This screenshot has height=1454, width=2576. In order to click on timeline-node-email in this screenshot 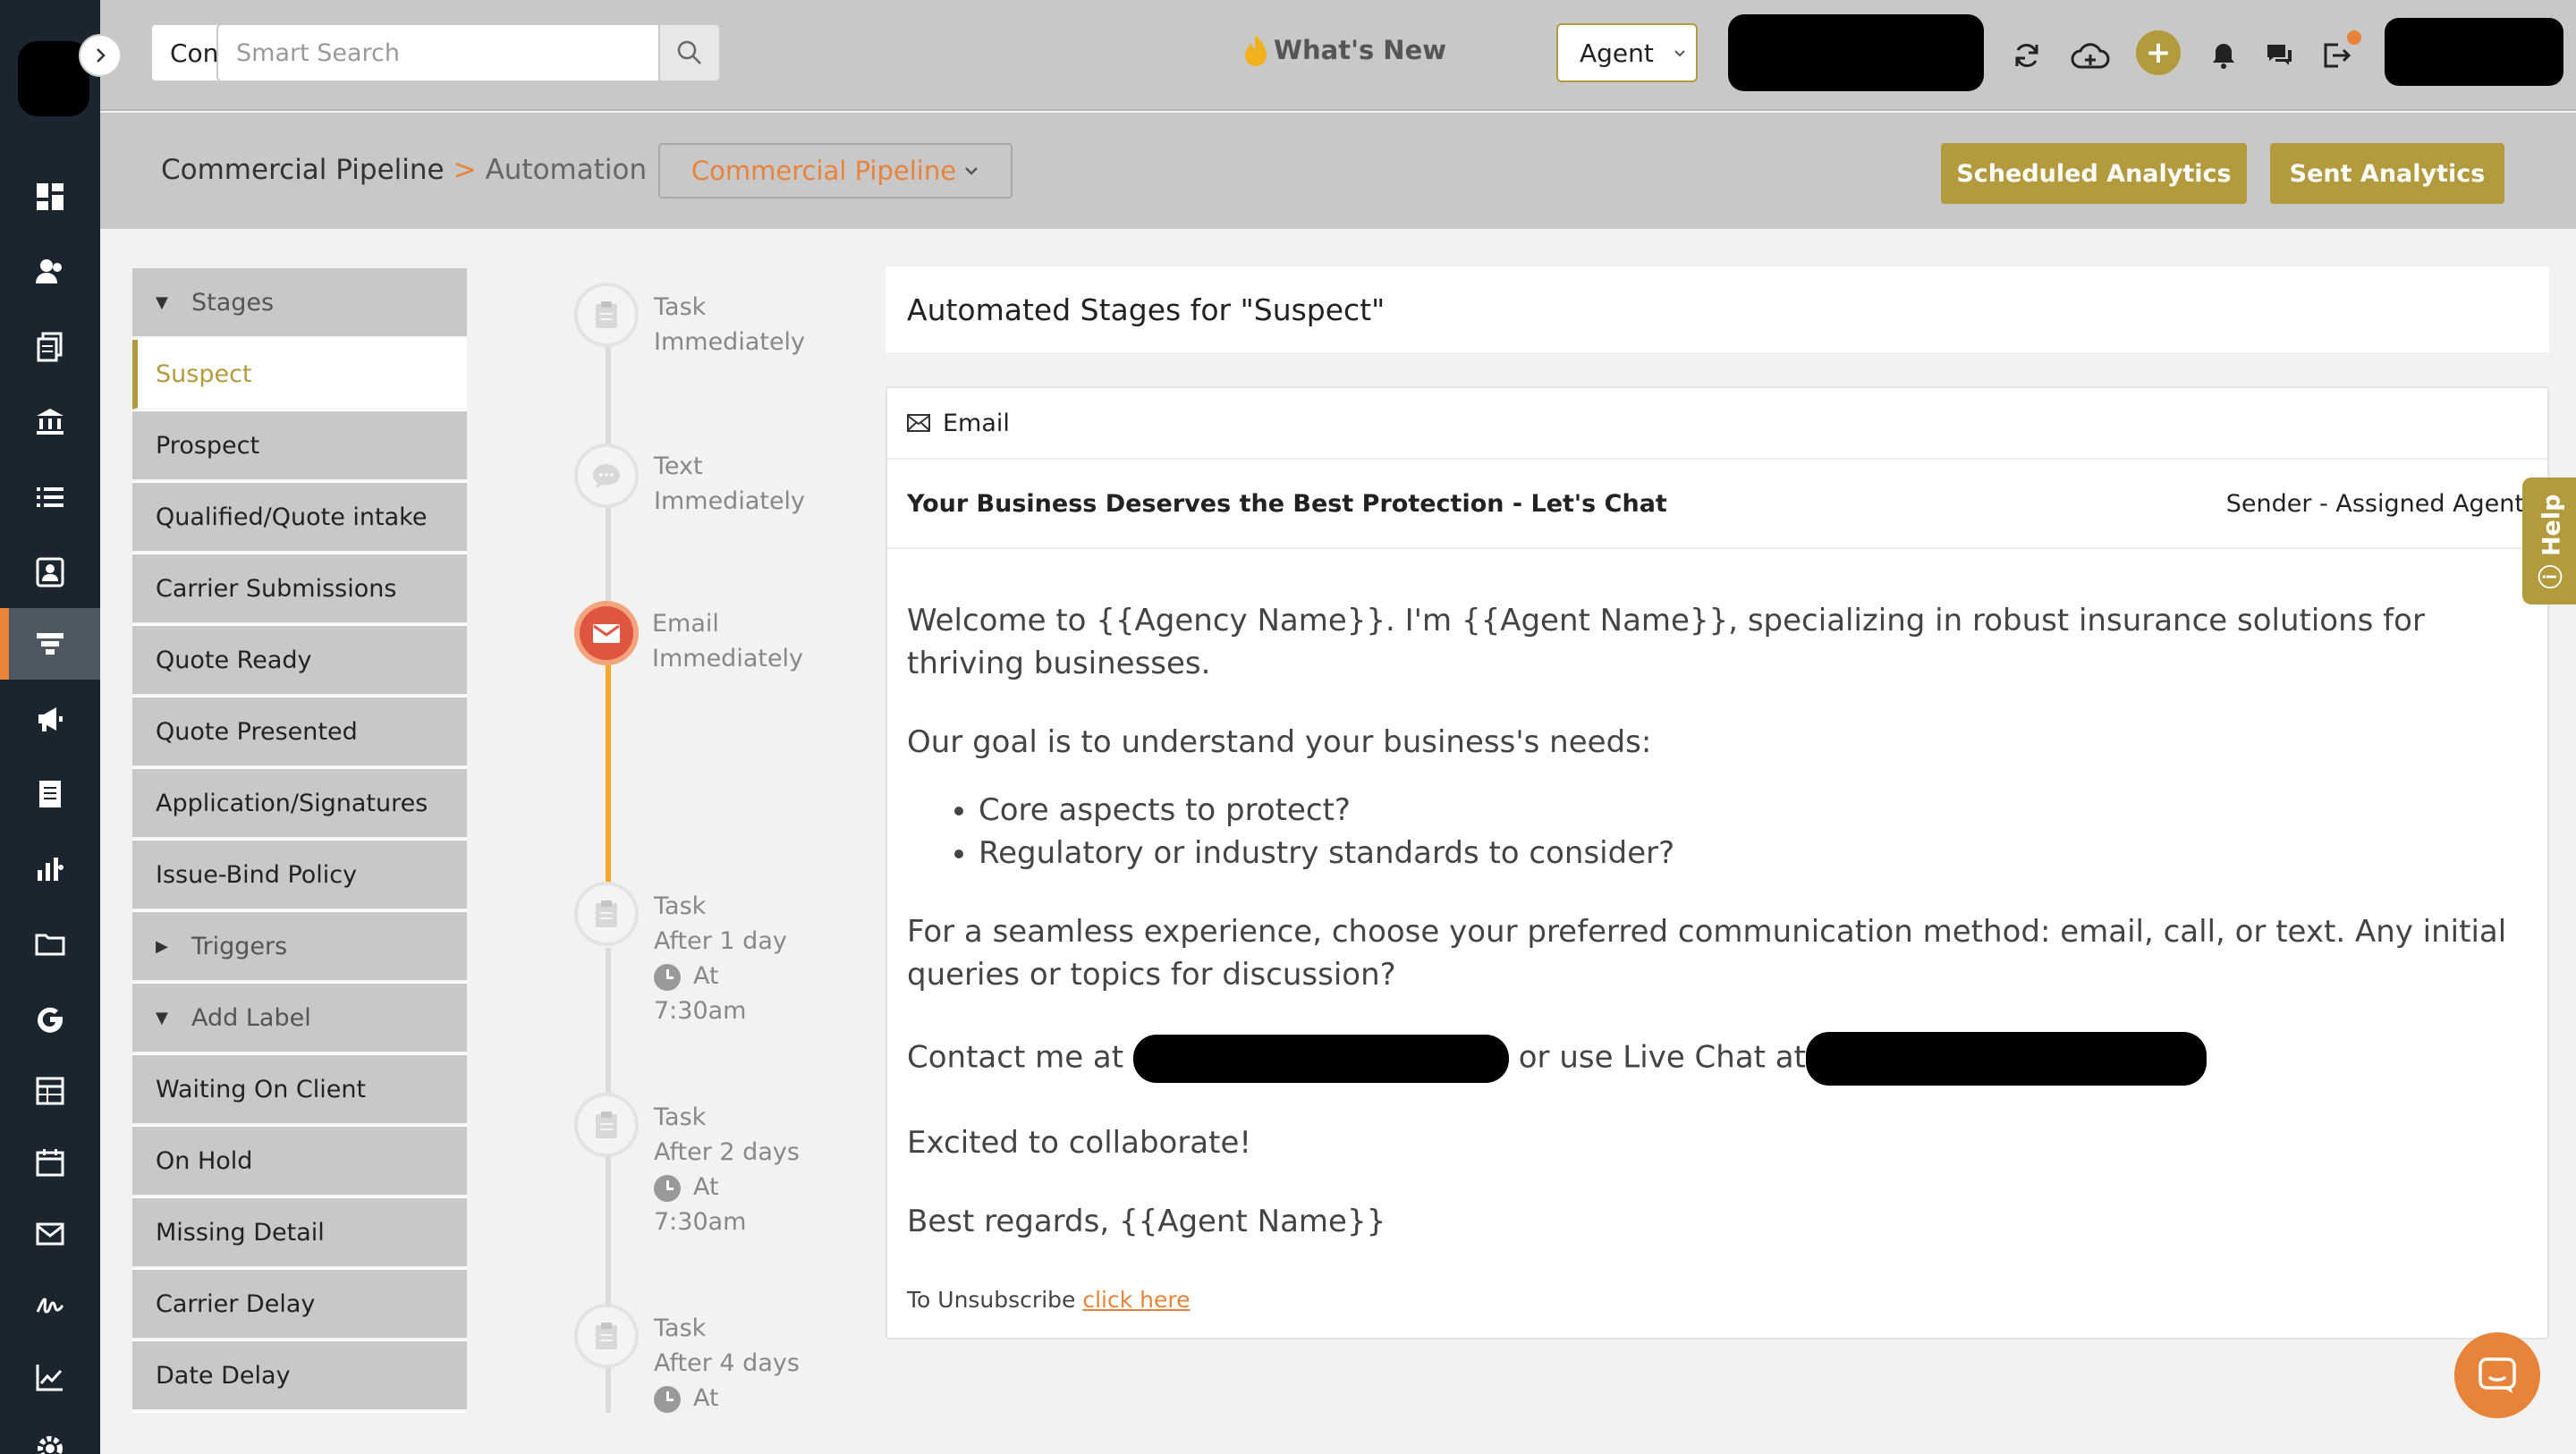, I will do `click(606, 633)`.